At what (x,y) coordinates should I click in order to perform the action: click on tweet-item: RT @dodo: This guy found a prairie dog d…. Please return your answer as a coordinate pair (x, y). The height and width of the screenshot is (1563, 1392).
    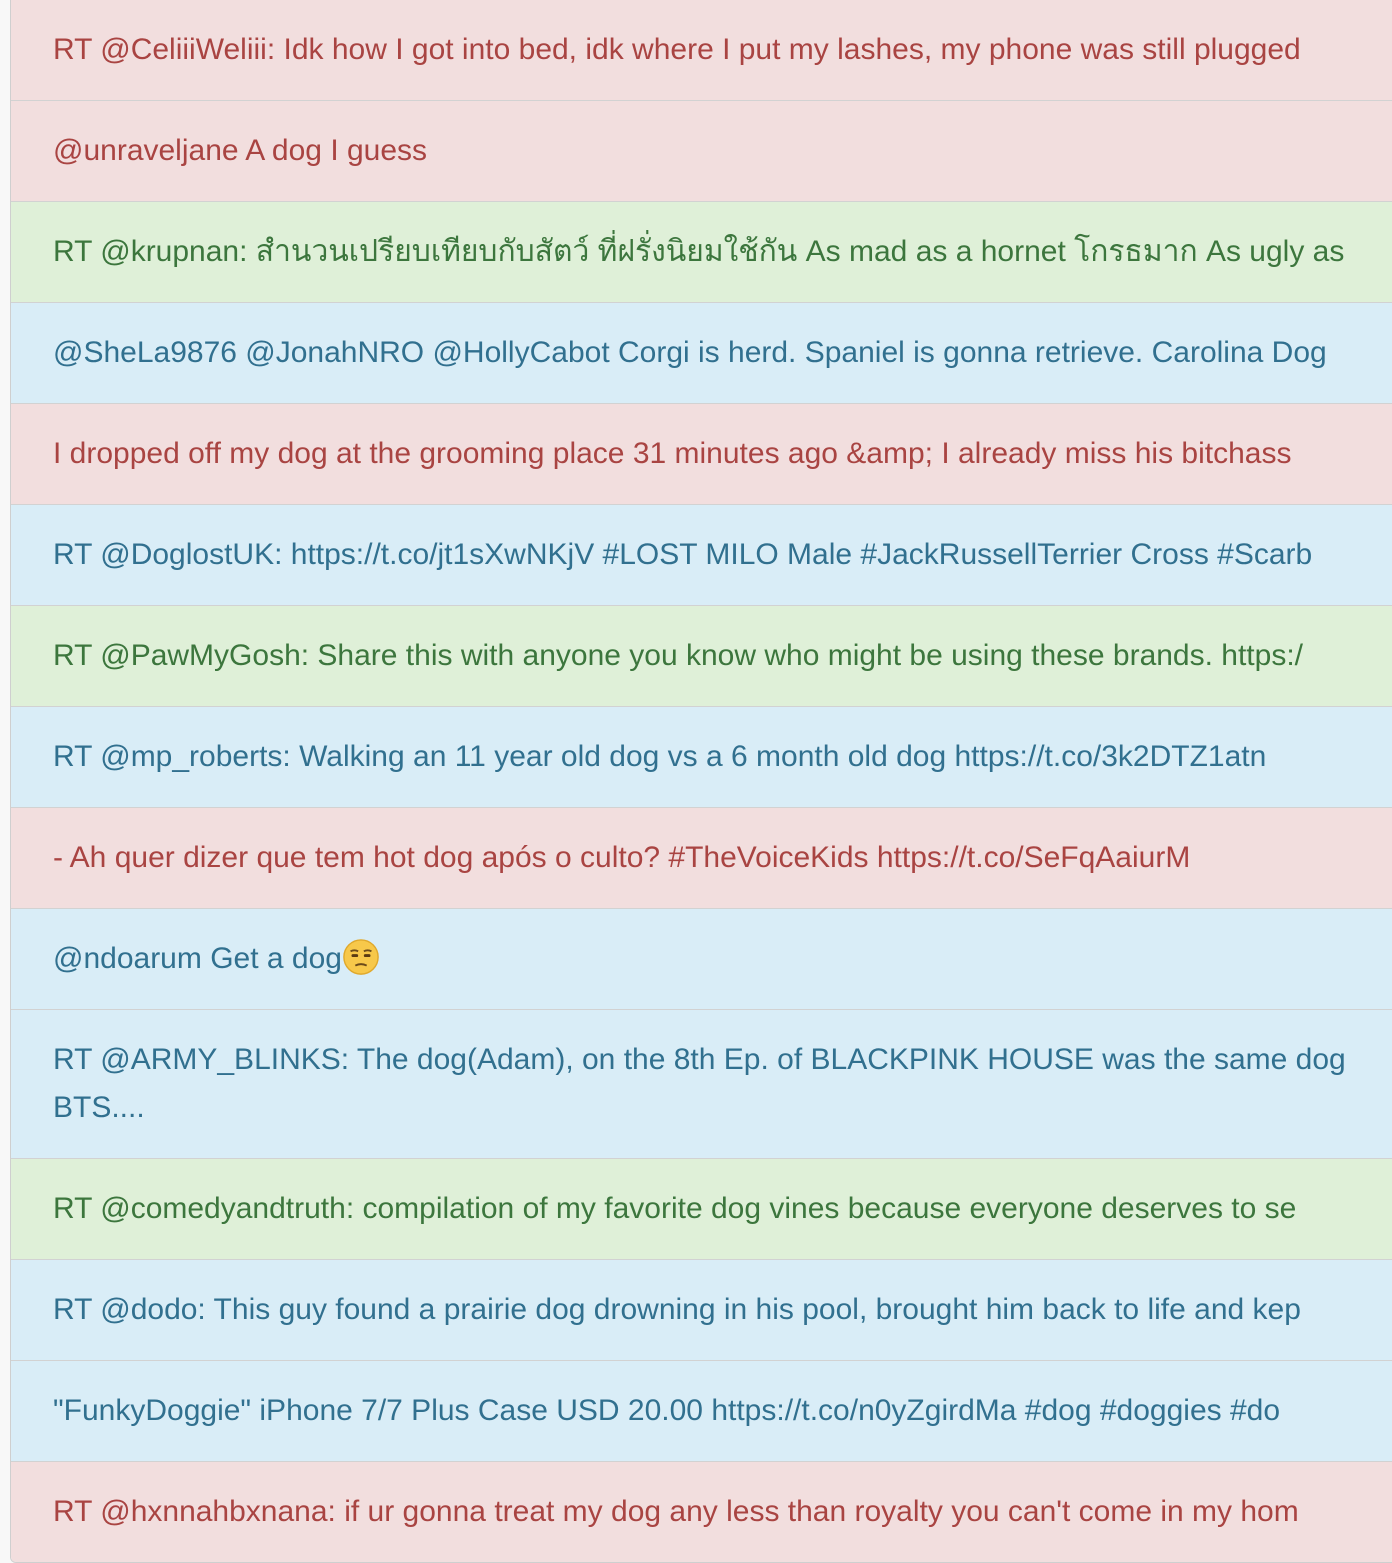
    Looking at the image, I should click on (701, 1310).